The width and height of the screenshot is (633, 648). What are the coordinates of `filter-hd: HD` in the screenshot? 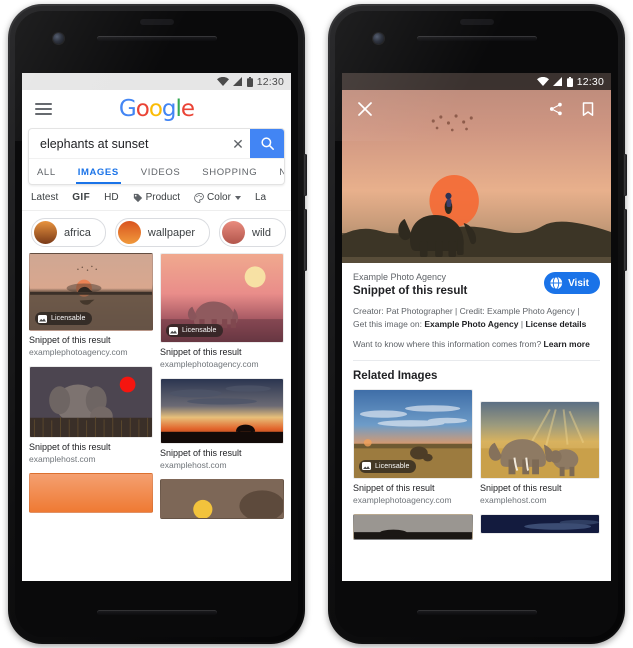 It's located at (111, 197).